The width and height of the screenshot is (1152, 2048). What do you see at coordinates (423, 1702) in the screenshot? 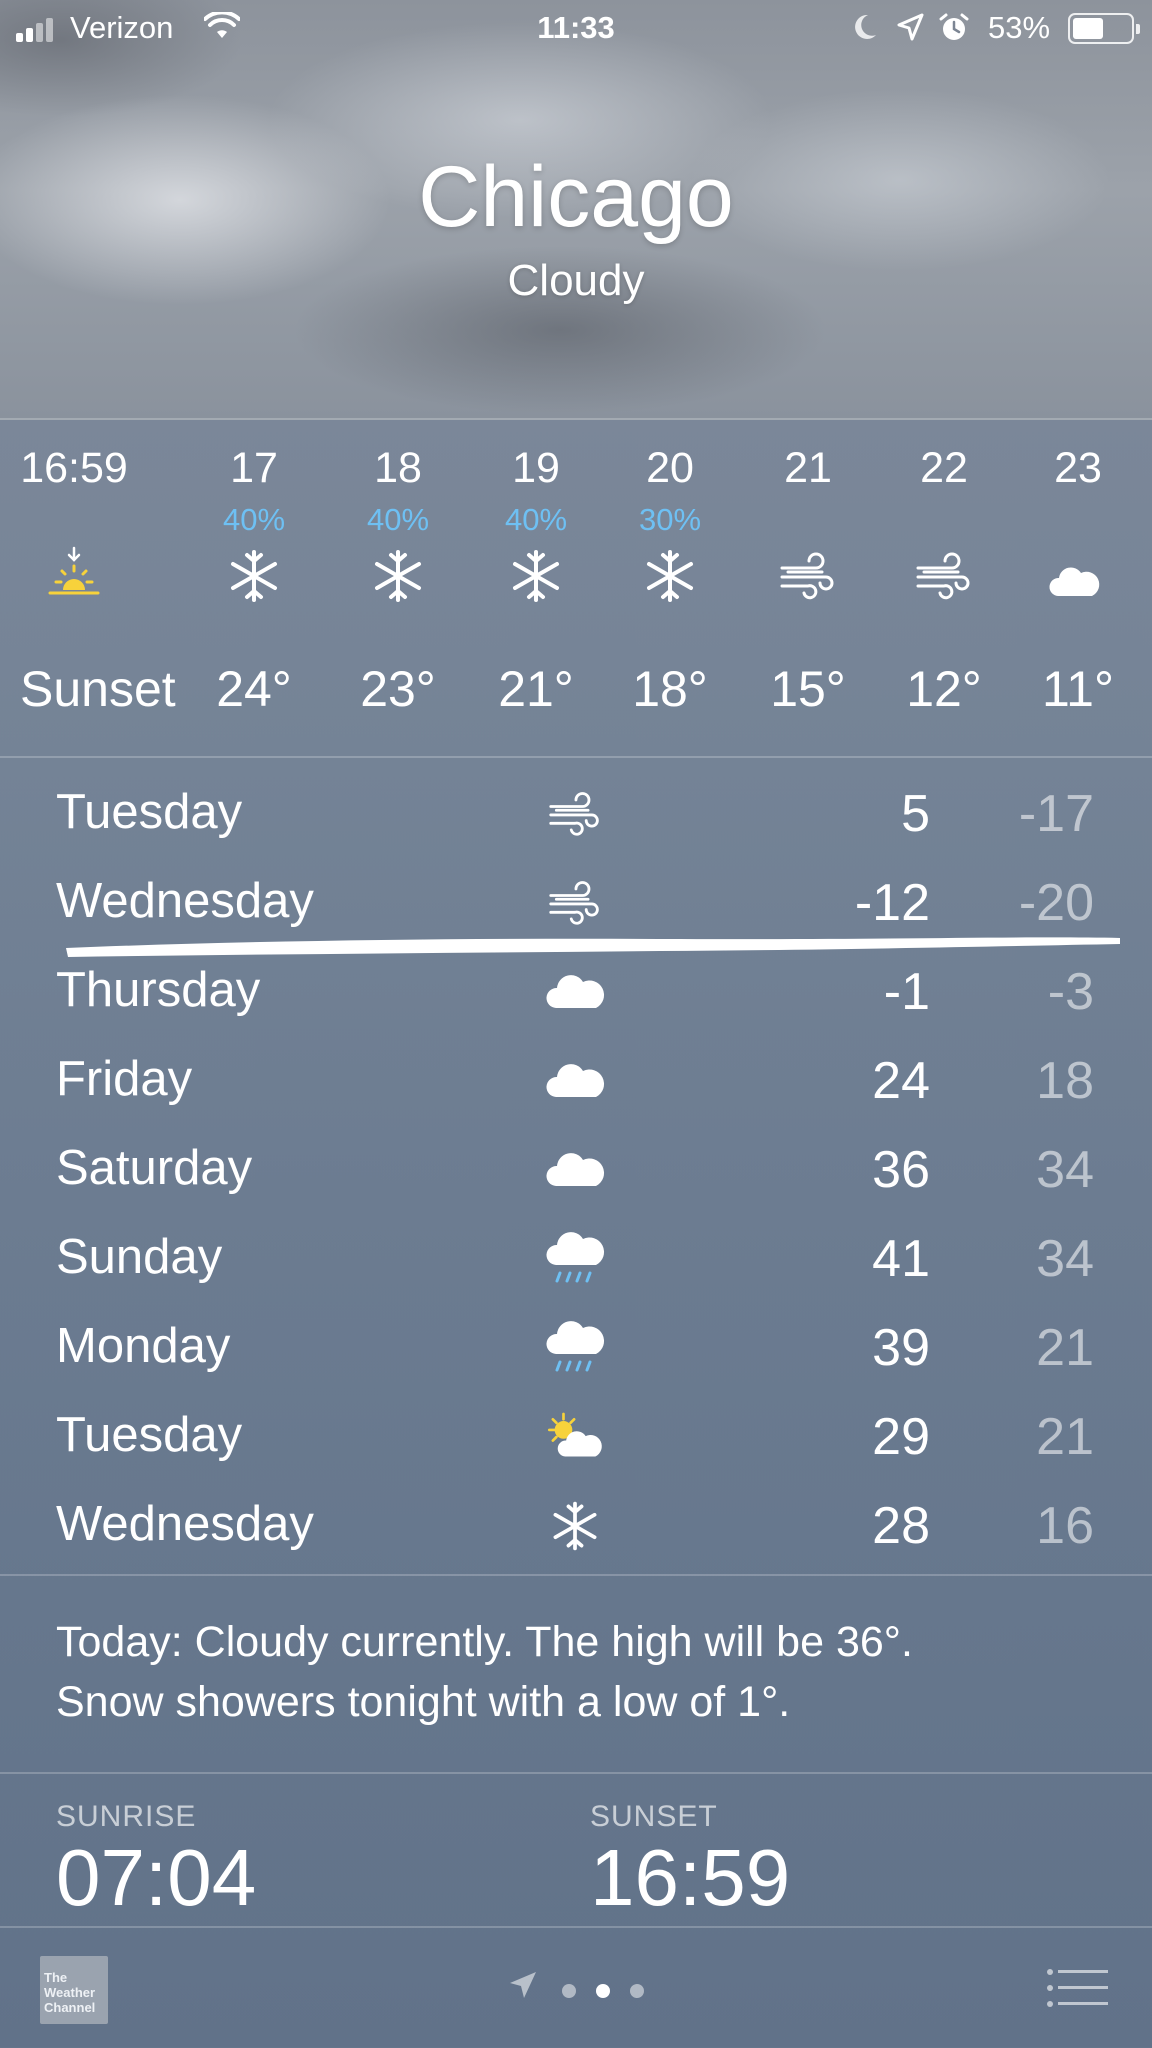
I see `summary-line: Snow showers tonight with a low of 1°.` at bounding box center [423, 1702].